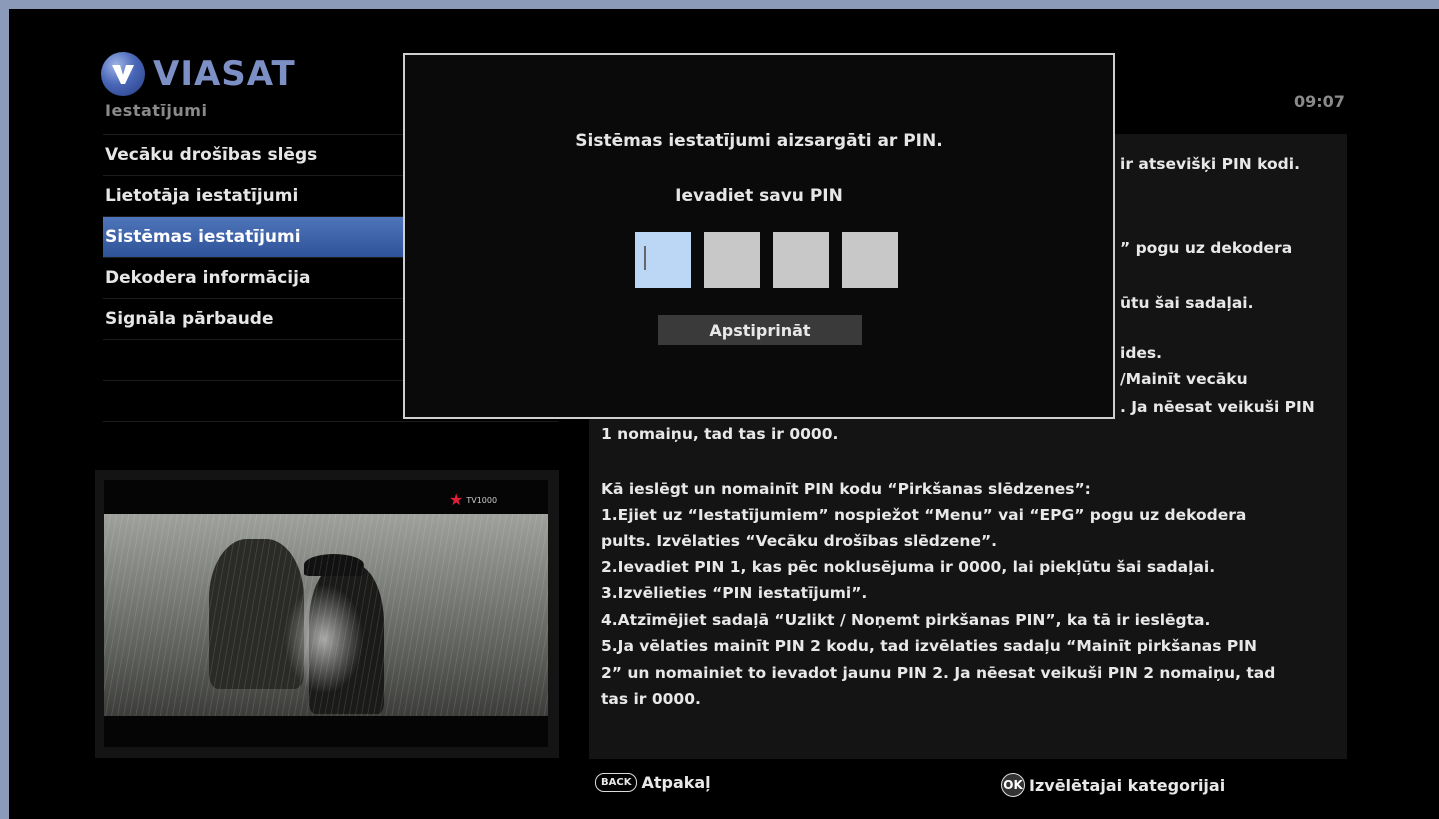  I want to click on dialog-message: Sistēmas iestatījumi aizsargāti ar PIN., so click(759, 141).